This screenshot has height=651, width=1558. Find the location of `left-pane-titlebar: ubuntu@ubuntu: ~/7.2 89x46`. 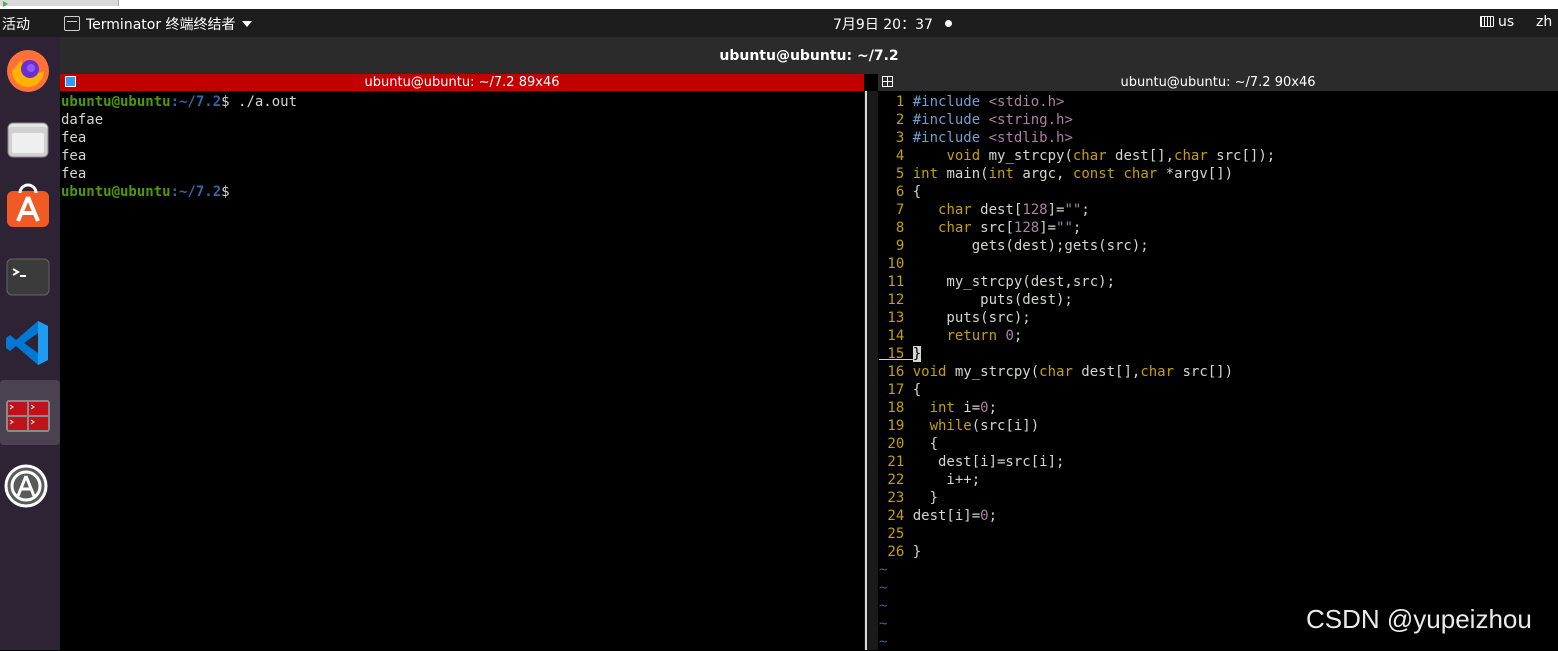

left-pane-titlebar: ubuntu@ubuntu: ~/7.2 89x46 is located at coordinates (462, 82).